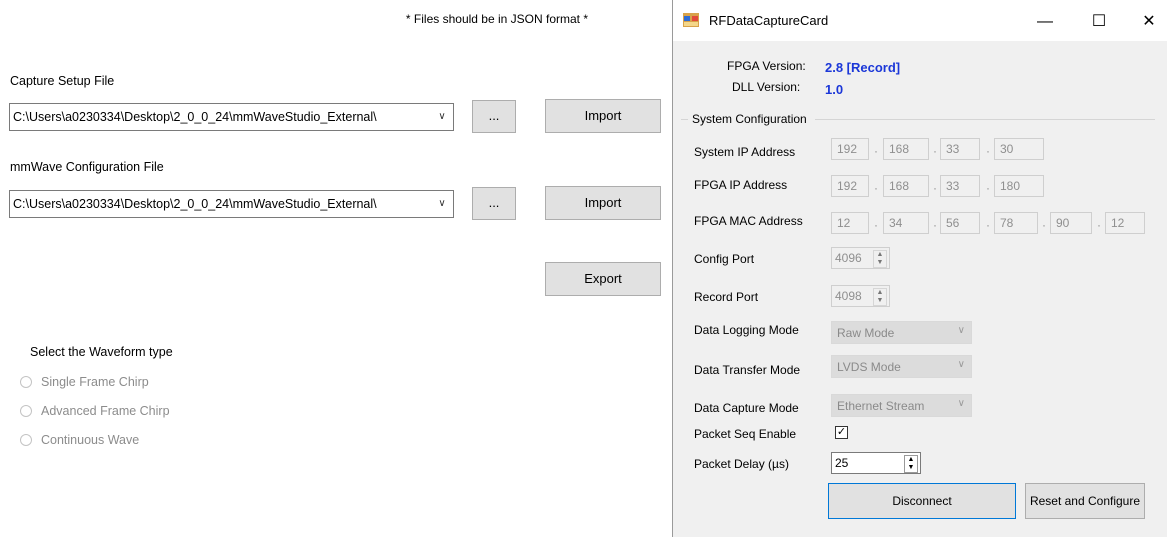 Image resolution: width=1167 pixels, height=537 pixels. What do you see at coordinates (1125, 223) in the screenshot?
I see `fpga-mac-byte-6: 12` at bounding box center [1125, 223].